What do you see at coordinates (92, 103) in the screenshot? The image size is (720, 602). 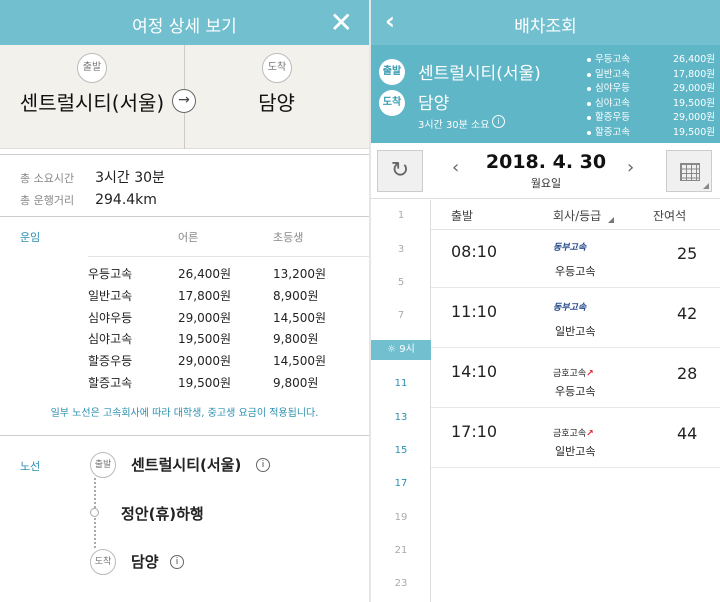 I see `departure-terminal: 센트럴시티(서울)` at bounding box center [92, 103].